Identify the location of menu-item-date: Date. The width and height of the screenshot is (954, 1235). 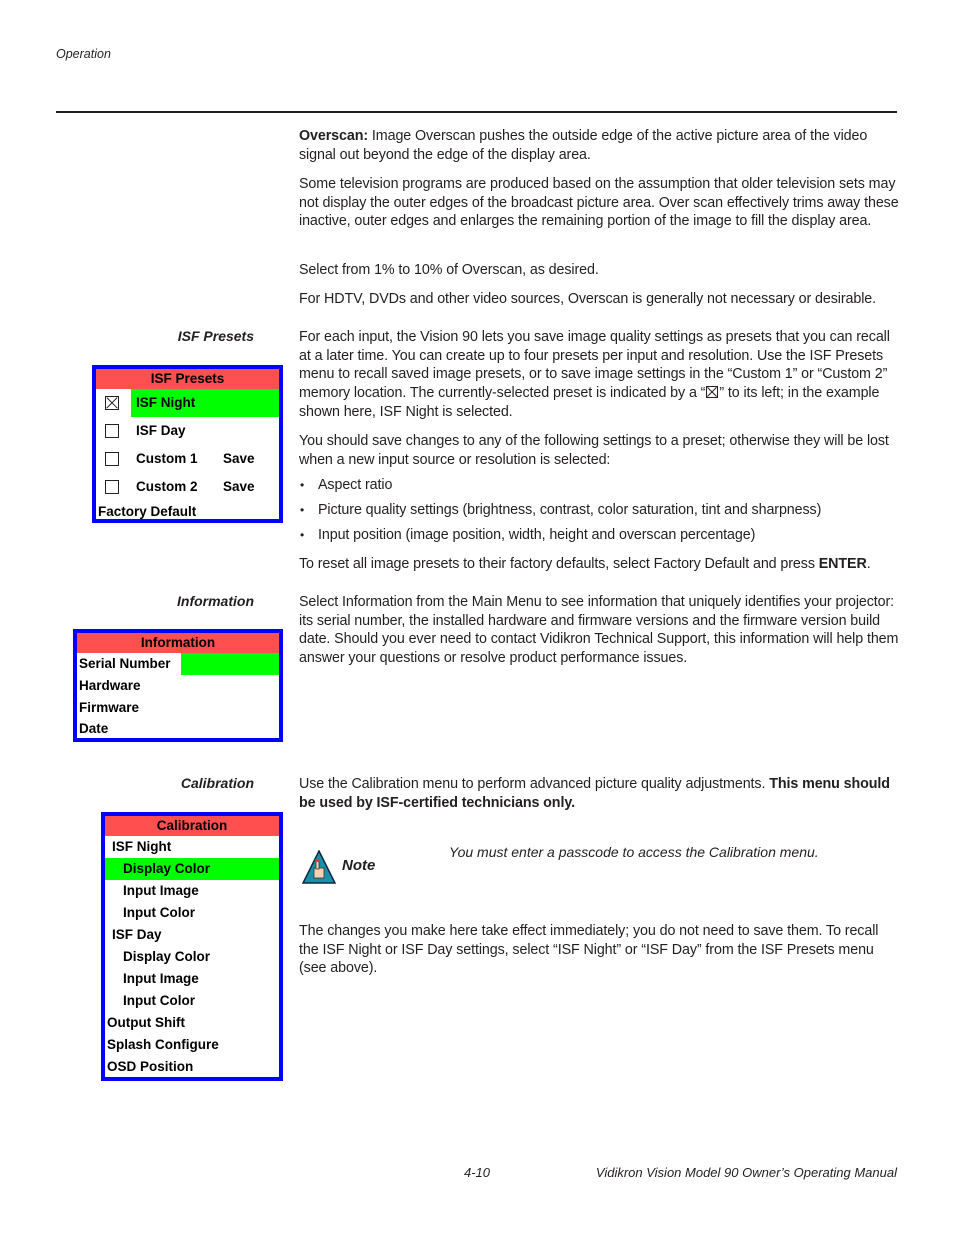
(178, 729).